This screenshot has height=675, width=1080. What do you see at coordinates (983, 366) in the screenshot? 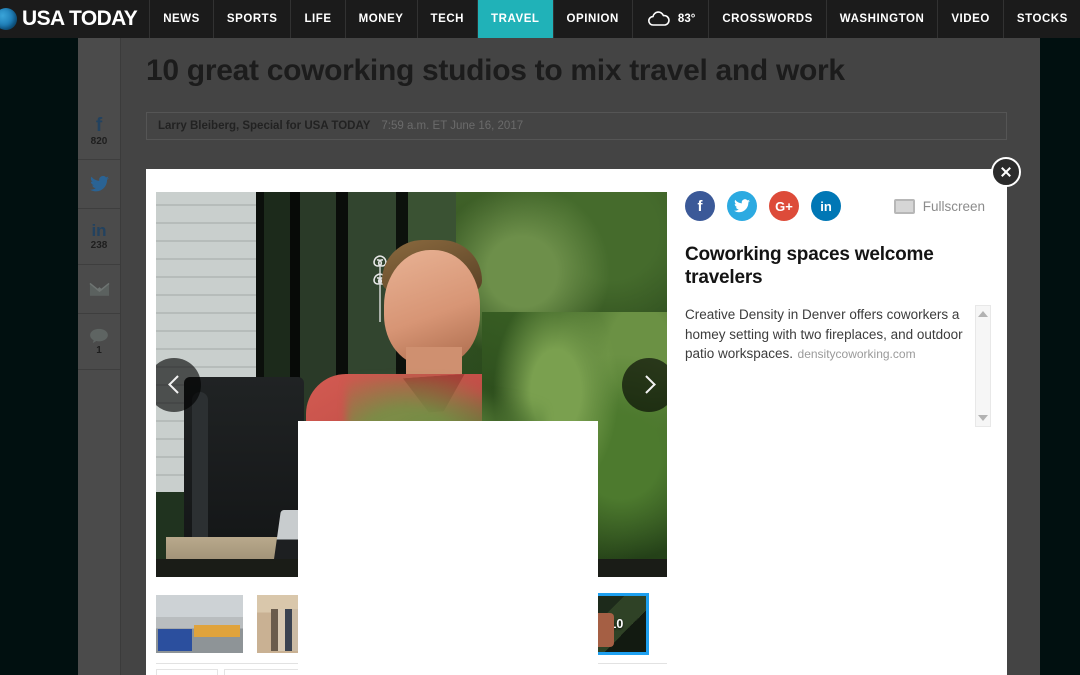
I see `caption-scrollbar` at bounding box center [983, 366].